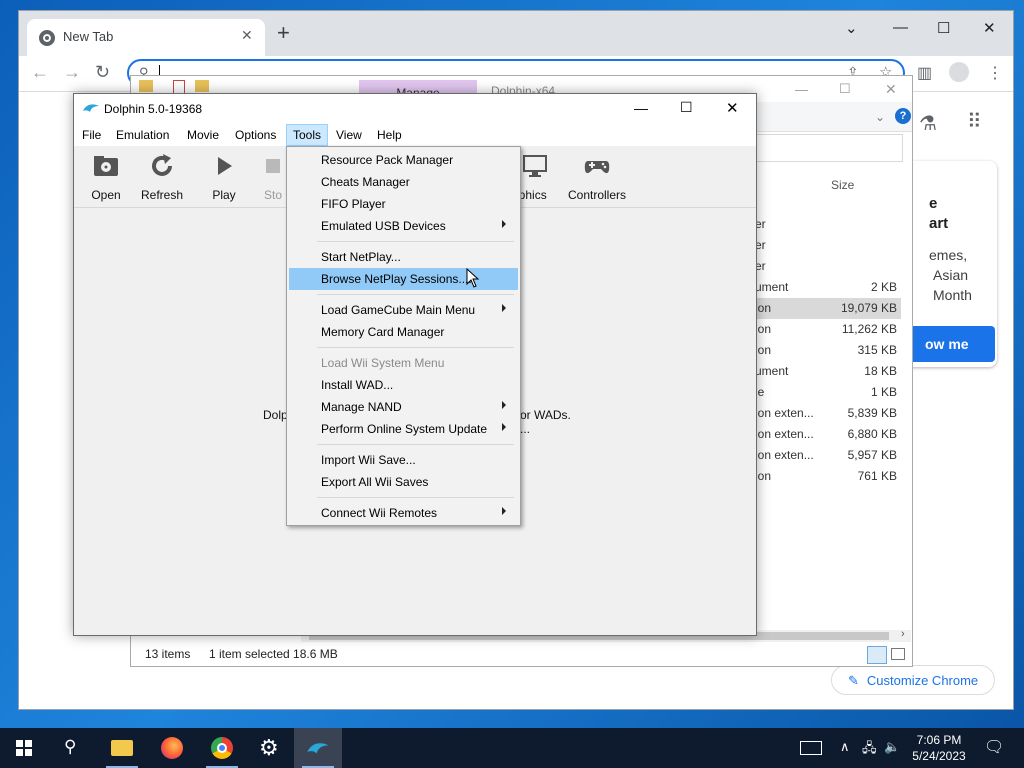 This screenshot has height=768, width=1024. Describe the element at coordinates (403, 332) in the screenshot. I see `menu-memory-card-manager: Memory Card Manager` at that location.